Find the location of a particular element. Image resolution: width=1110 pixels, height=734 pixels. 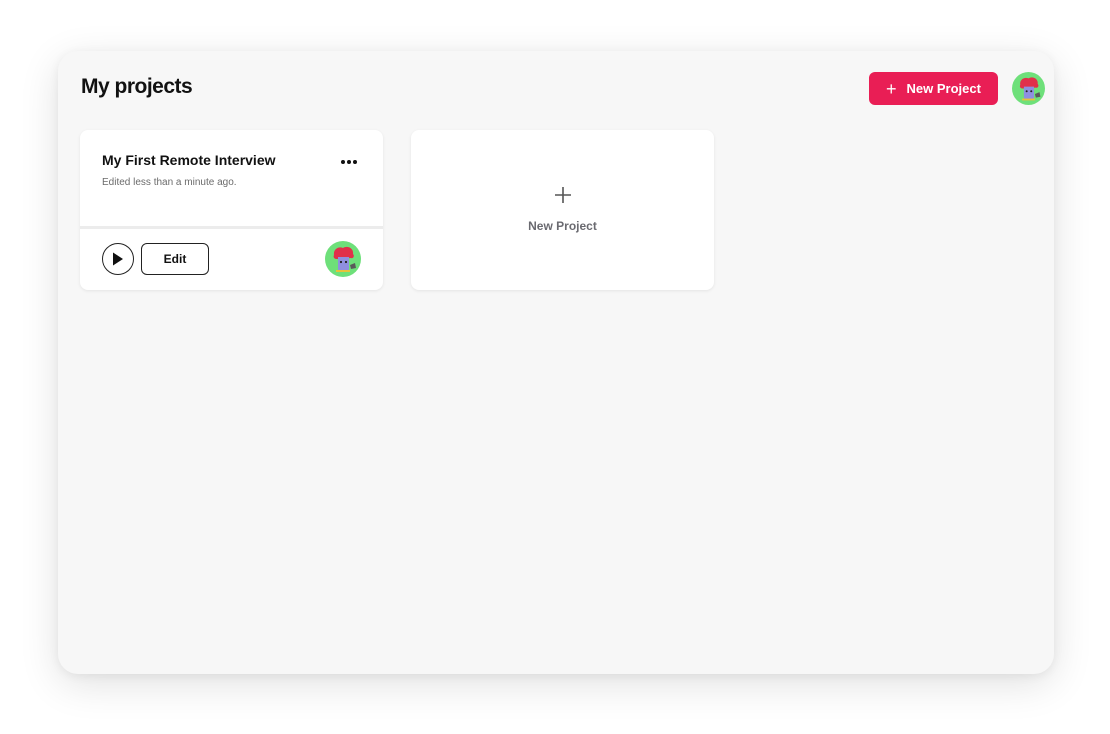

project-edited-time: Edited less than a minute ago. is located at coordinates (169, 182).